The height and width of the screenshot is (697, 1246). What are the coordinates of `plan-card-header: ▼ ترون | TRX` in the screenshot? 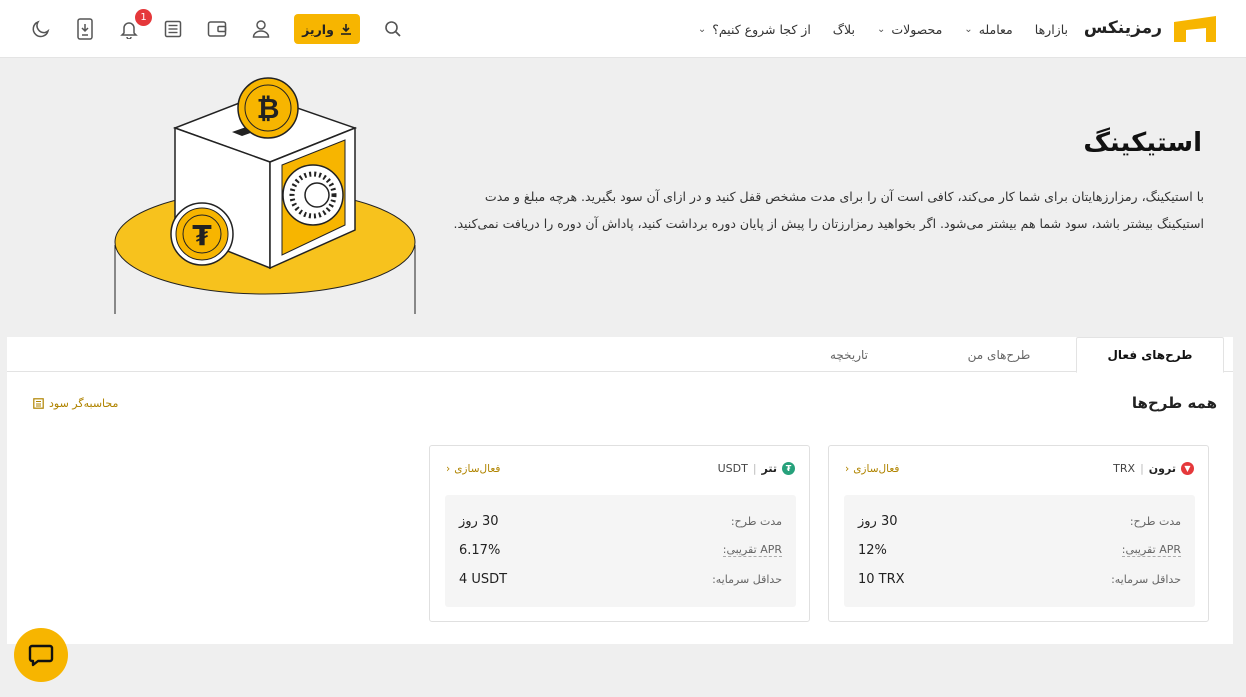 It's located at (1153, 468).